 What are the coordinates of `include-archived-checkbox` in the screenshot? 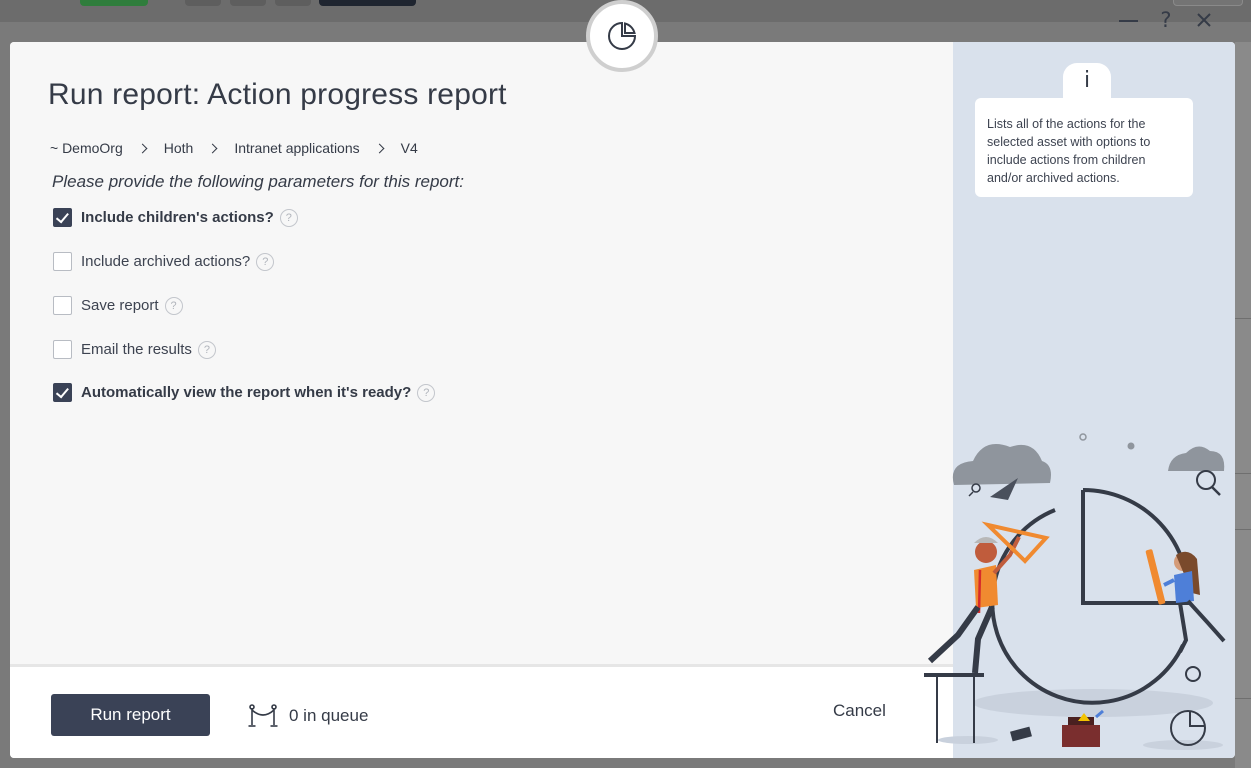 It's located at (62, 261).